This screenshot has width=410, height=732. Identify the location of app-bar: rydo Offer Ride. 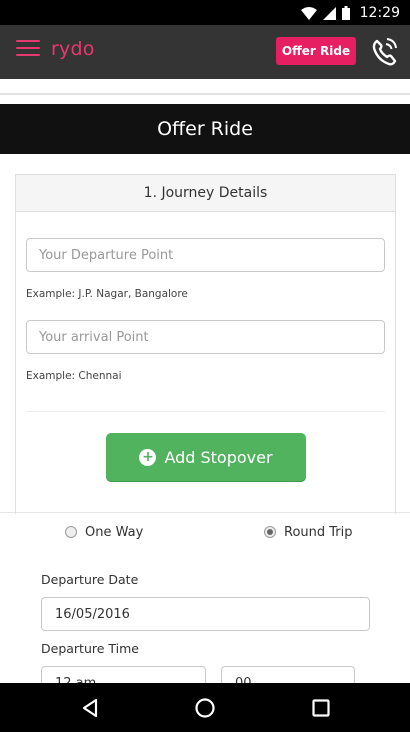
(205, 52).